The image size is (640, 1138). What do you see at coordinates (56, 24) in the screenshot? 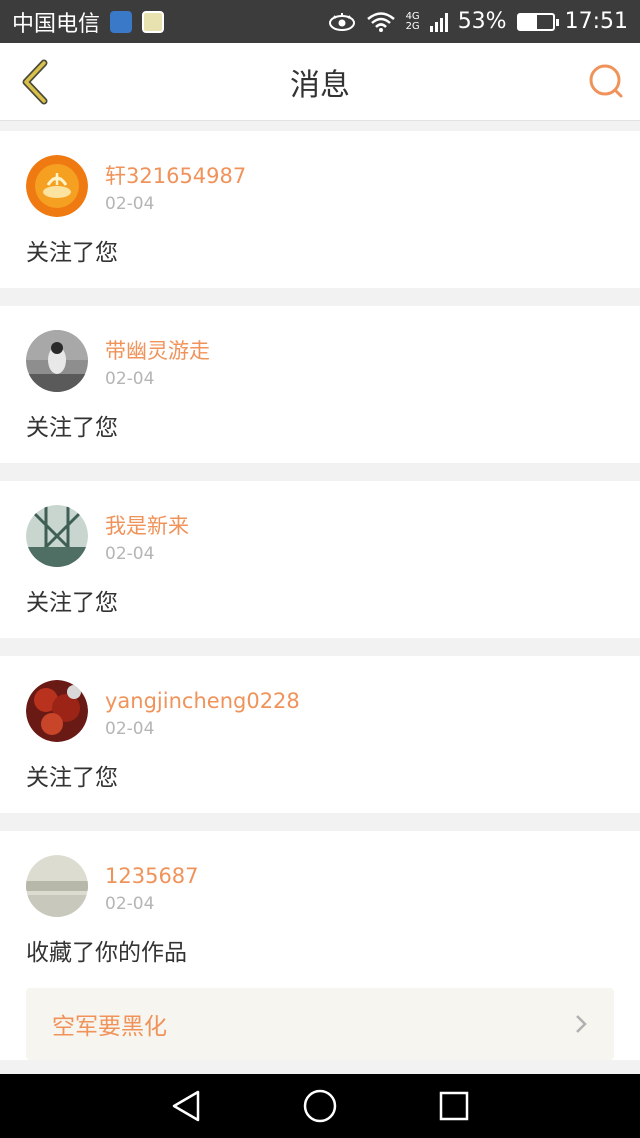
I see `carrier-label: 中国电信` at bounding box center [56, 24].